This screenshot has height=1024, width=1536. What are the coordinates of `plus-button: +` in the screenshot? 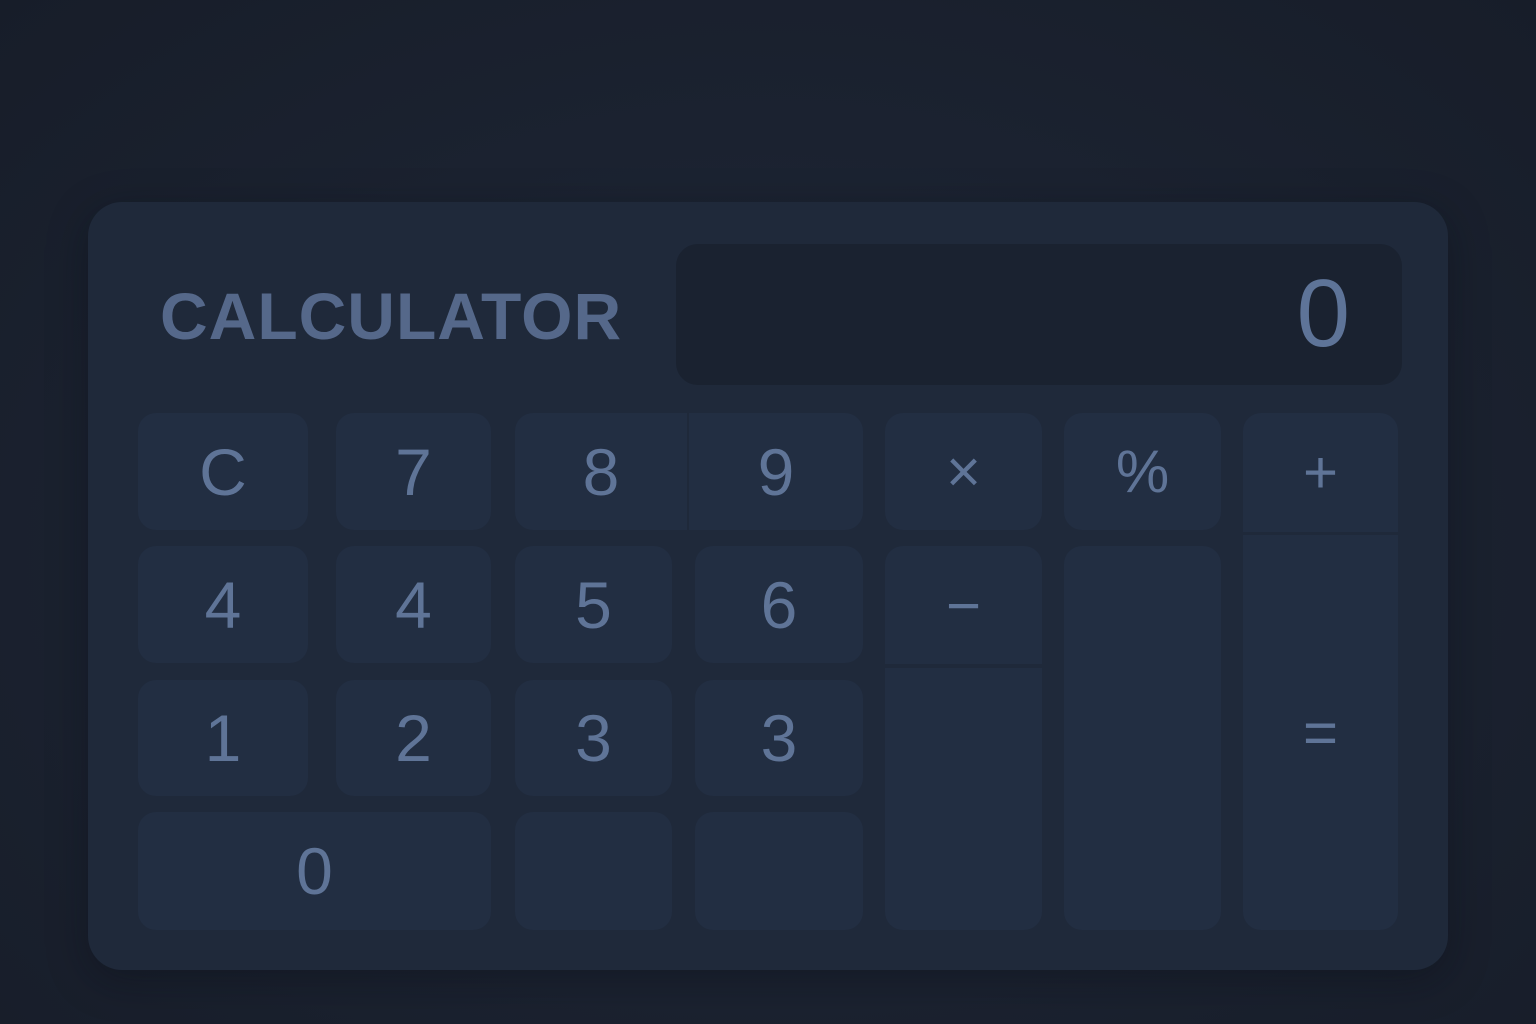 It's located at (1320, 472).